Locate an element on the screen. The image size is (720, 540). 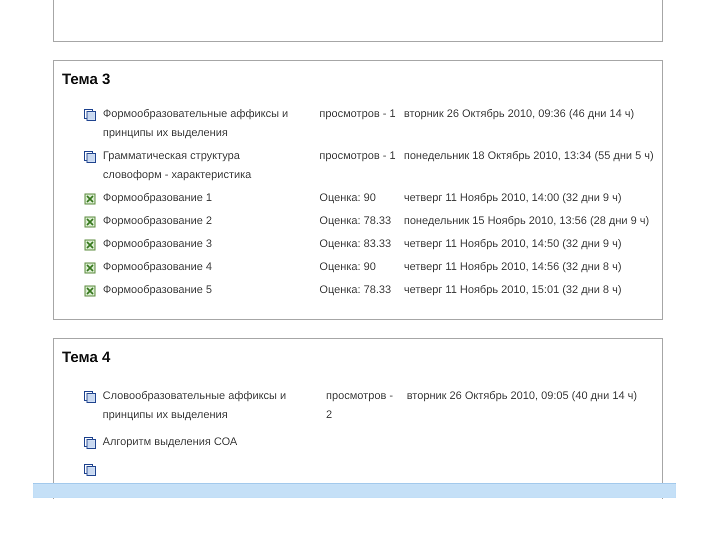
activity-date: четверг 11 Ноябрь 2010, 15:01 (32 дни 8 ч) is located at coordinates (513, 290).